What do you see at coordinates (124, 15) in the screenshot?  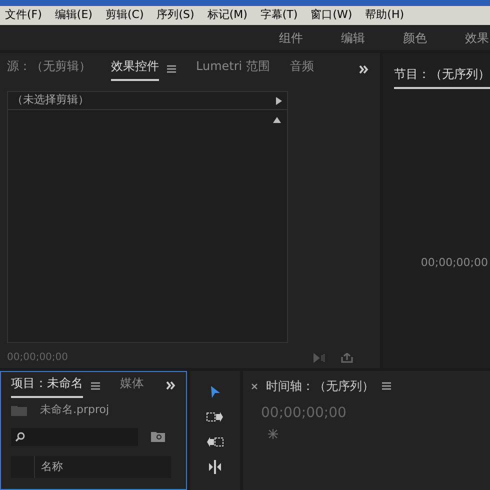 I see `menu-item: 剪辑(C)` at bounding box center [124, 15].